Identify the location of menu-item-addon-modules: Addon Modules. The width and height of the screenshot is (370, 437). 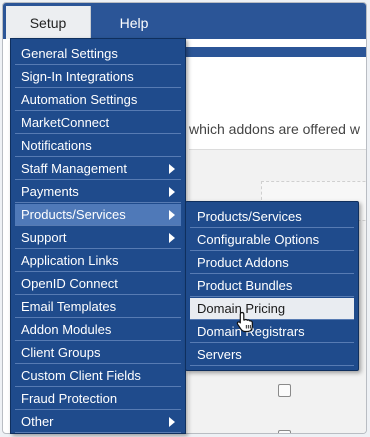
(98, 330).